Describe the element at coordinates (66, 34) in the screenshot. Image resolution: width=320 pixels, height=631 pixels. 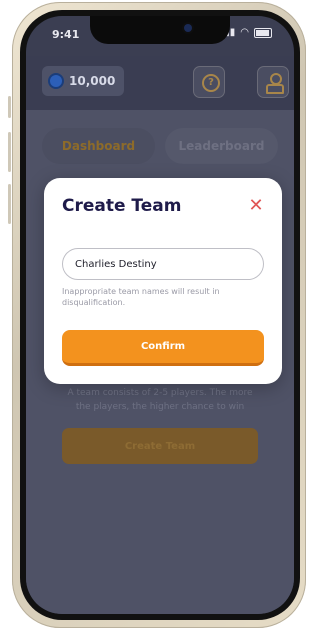
I see `status-time: 9:41` at that location.